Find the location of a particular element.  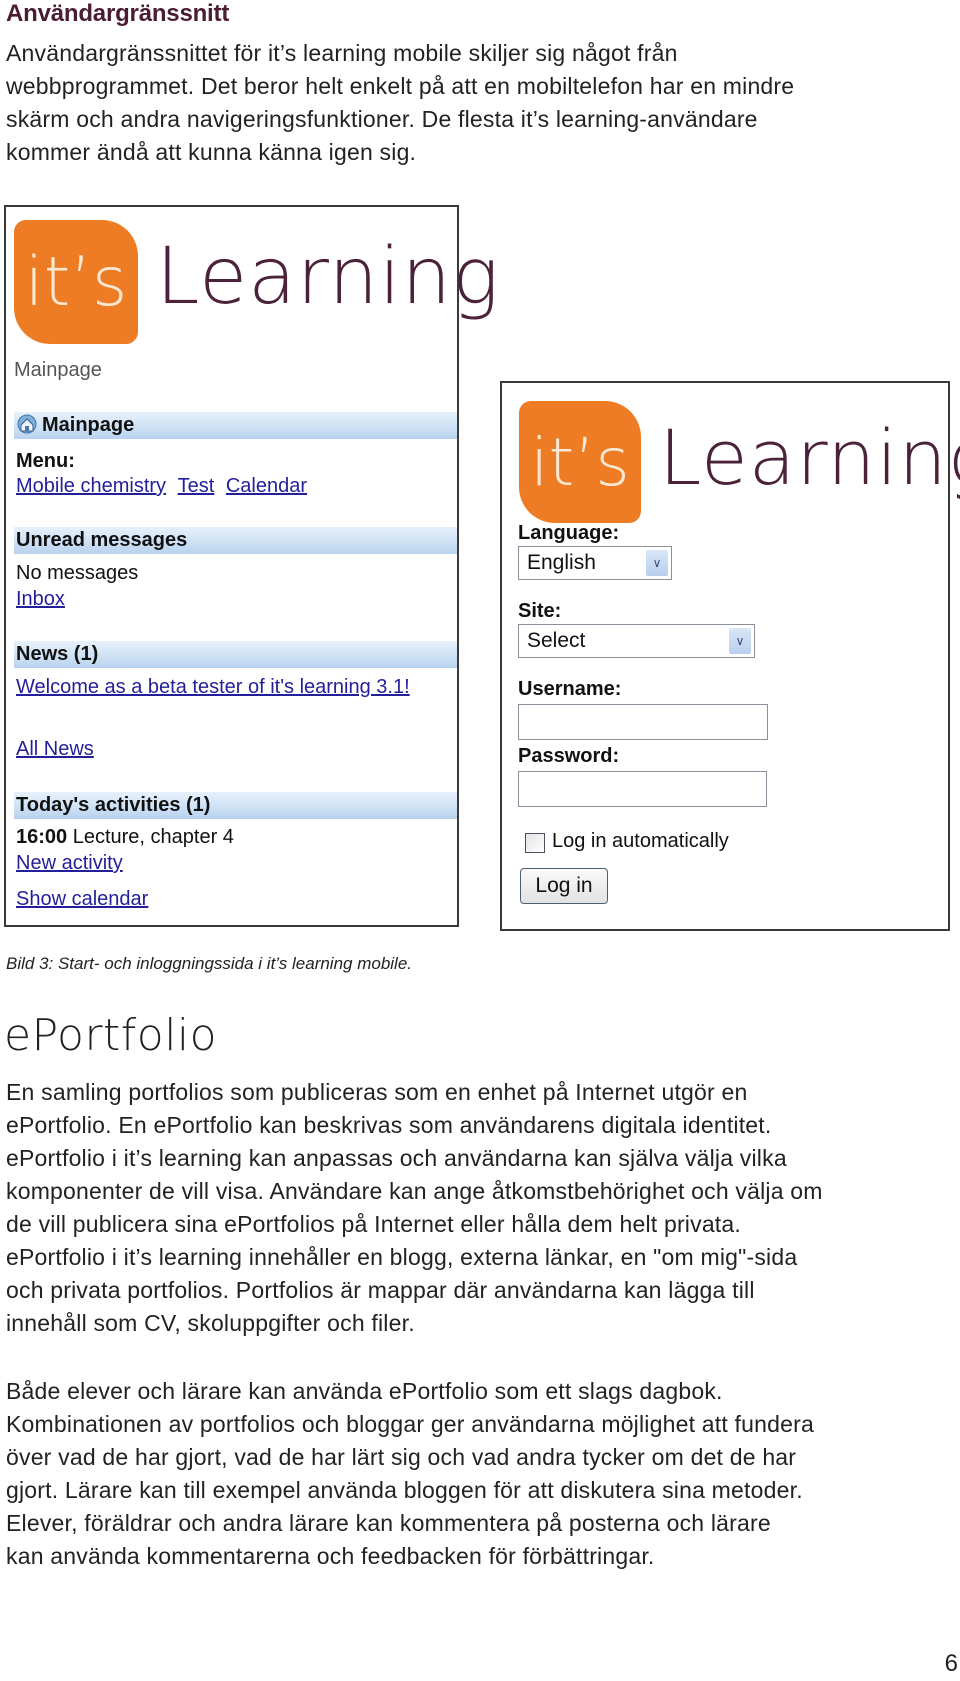

page-number: 6 is located at coordinates (951, 1663).